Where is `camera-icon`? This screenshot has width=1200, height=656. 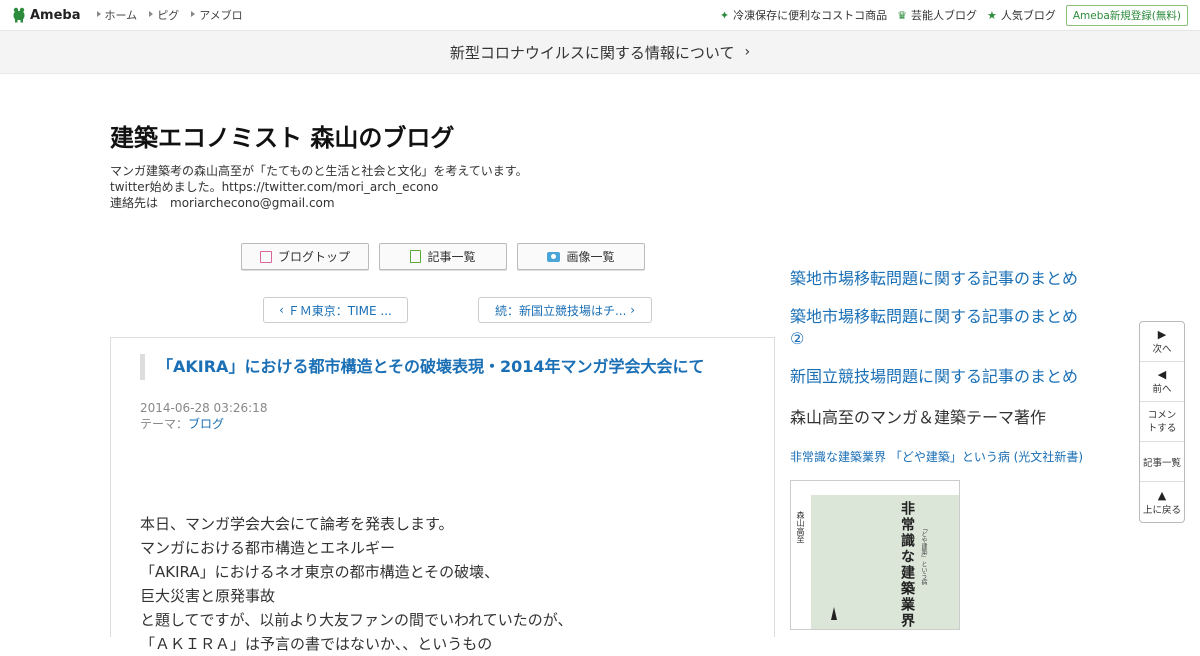
camera-icon is located at coordinates (554, 256).